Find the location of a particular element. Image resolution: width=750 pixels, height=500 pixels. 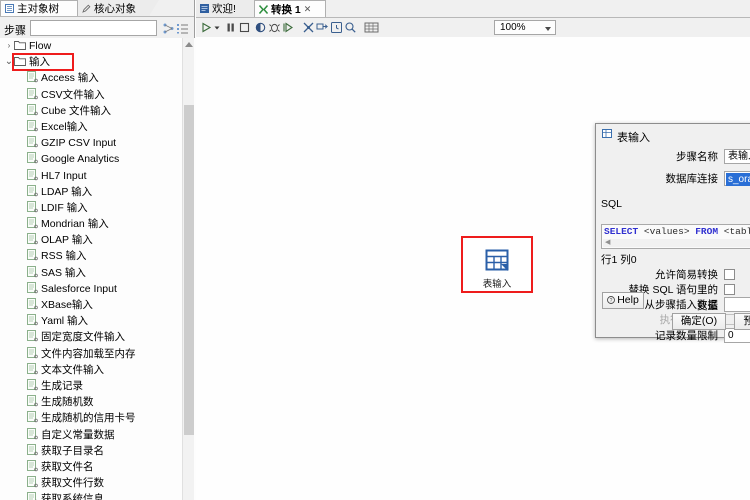

ok-button: 确定(O) is located at coordinates (699, 321).